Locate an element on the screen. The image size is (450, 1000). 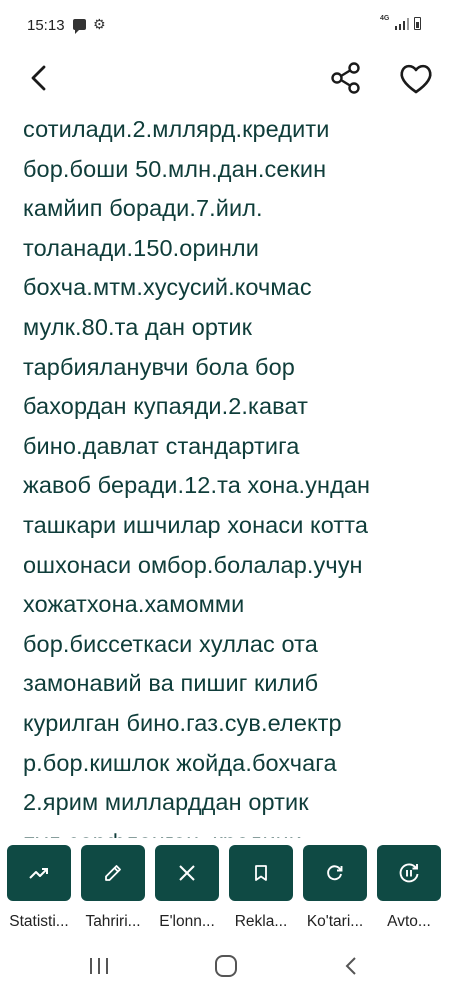
description-line: бино.давлат стандартига is located at coordinates (161, 445).